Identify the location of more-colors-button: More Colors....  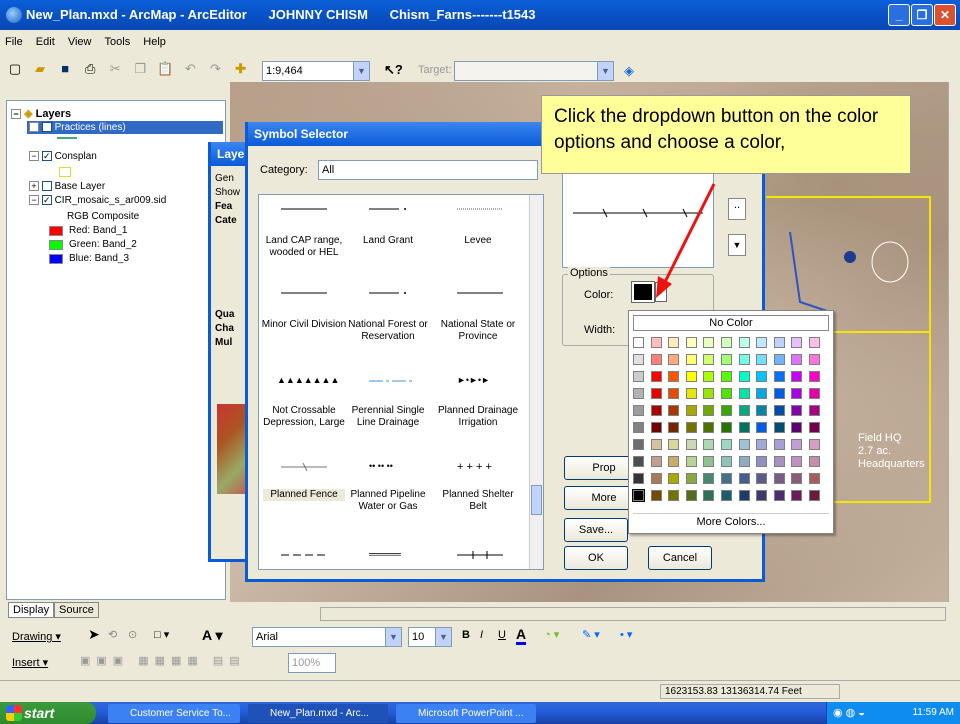
(731, 521).